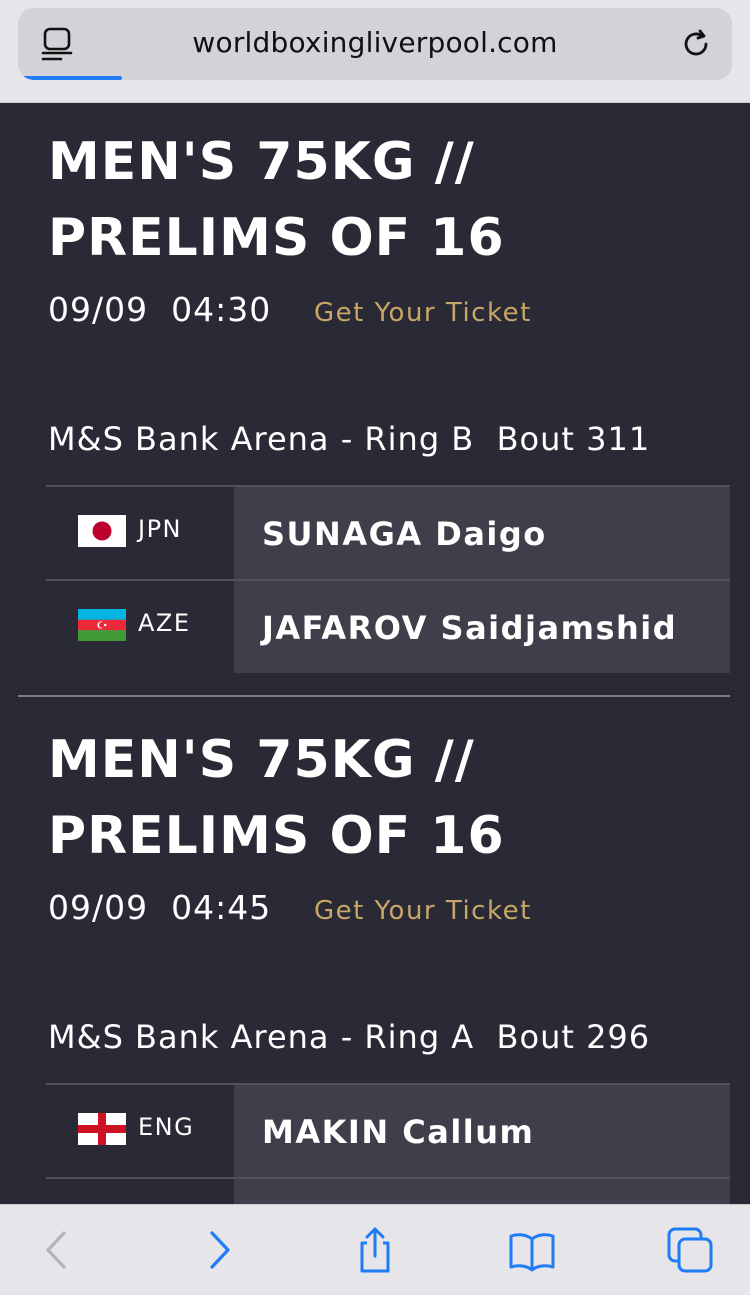 The height and width of the screenshot is (1295, 750). Describe the element at coordinates (159, 907) in the screenshot. I see `bout-datetime: 09/09 04:45` at that location.